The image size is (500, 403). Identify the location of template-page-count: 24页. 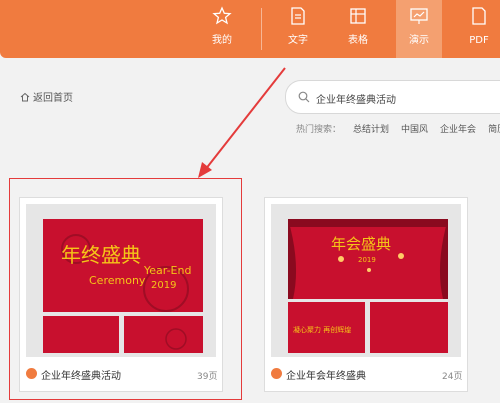
(452, 377).